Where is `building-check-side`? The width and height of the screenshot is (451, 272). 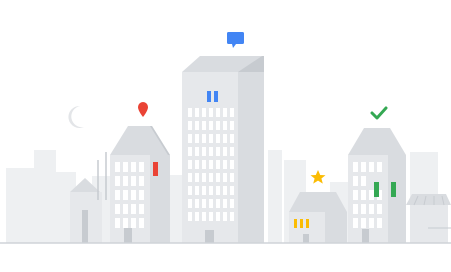
building-check-side is located at coordinates (397, 199).